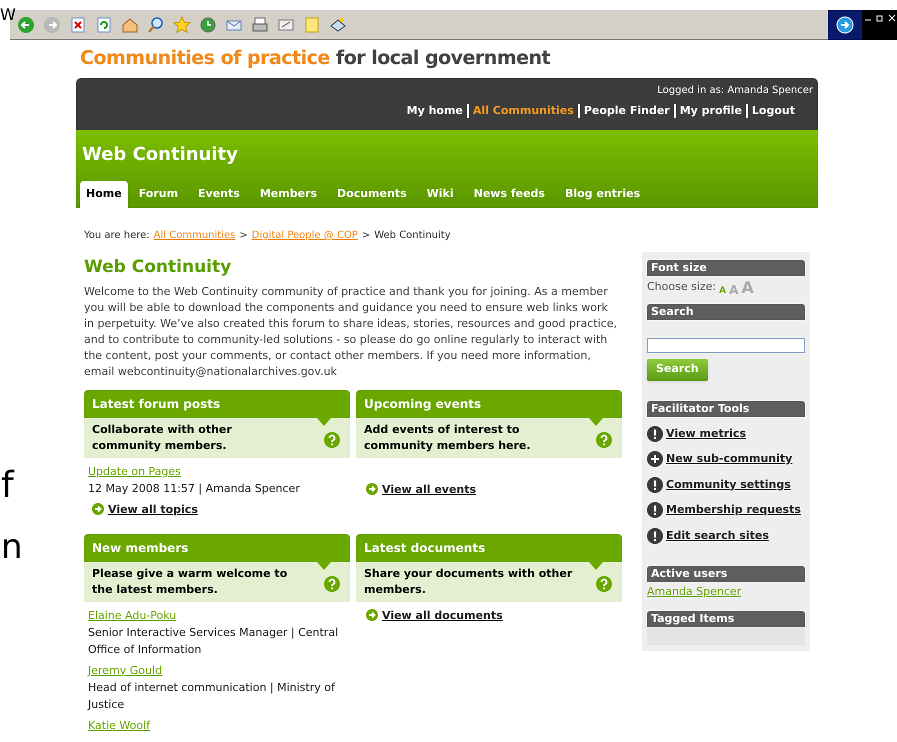  What do you see at coordinates (726, 345) in the screenshot?
I see `search-field` at bounding box center [726, 345].